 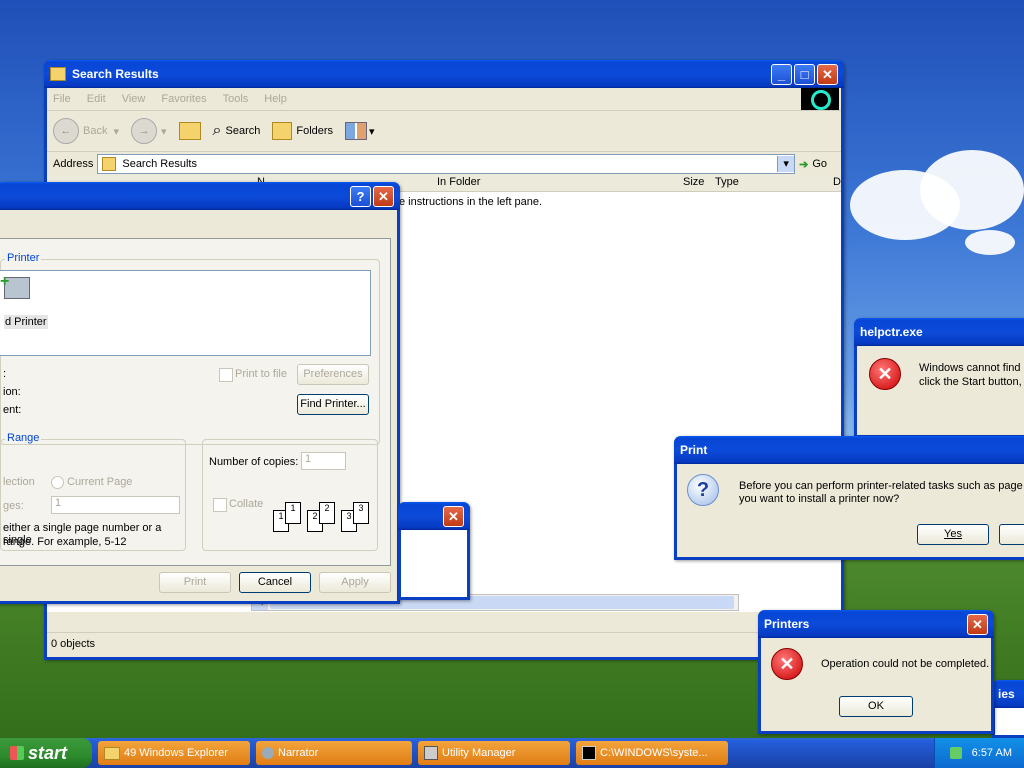 What do you see at coordinates (115, 74) in the screenshot?
I see `window-title: Search Results` at bounding box center [115, 74].